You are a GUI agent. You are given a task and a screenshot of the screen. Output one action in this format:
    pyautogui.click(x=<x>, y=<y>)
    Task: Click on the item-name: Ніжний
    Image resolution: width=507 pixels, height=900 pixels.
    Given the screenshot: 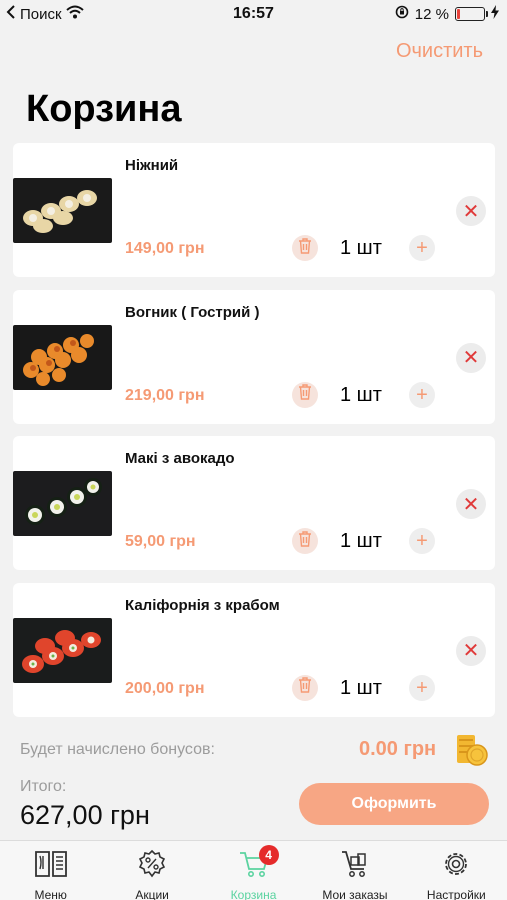 What is the action you would take?
    pyautogui.click(x=152, y=165)
    